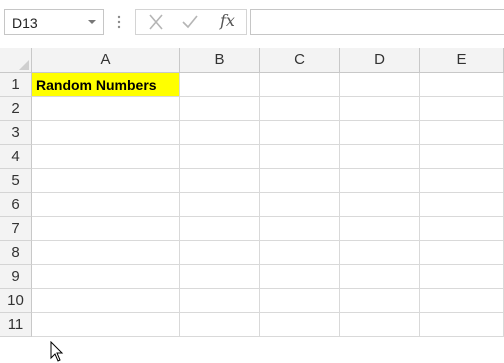 This screenshot has height=363, width=504. What do you see at coordinates (16, 109) in the screenshot?
I see `row-header-2: 2` at bounding box center [16, 109].